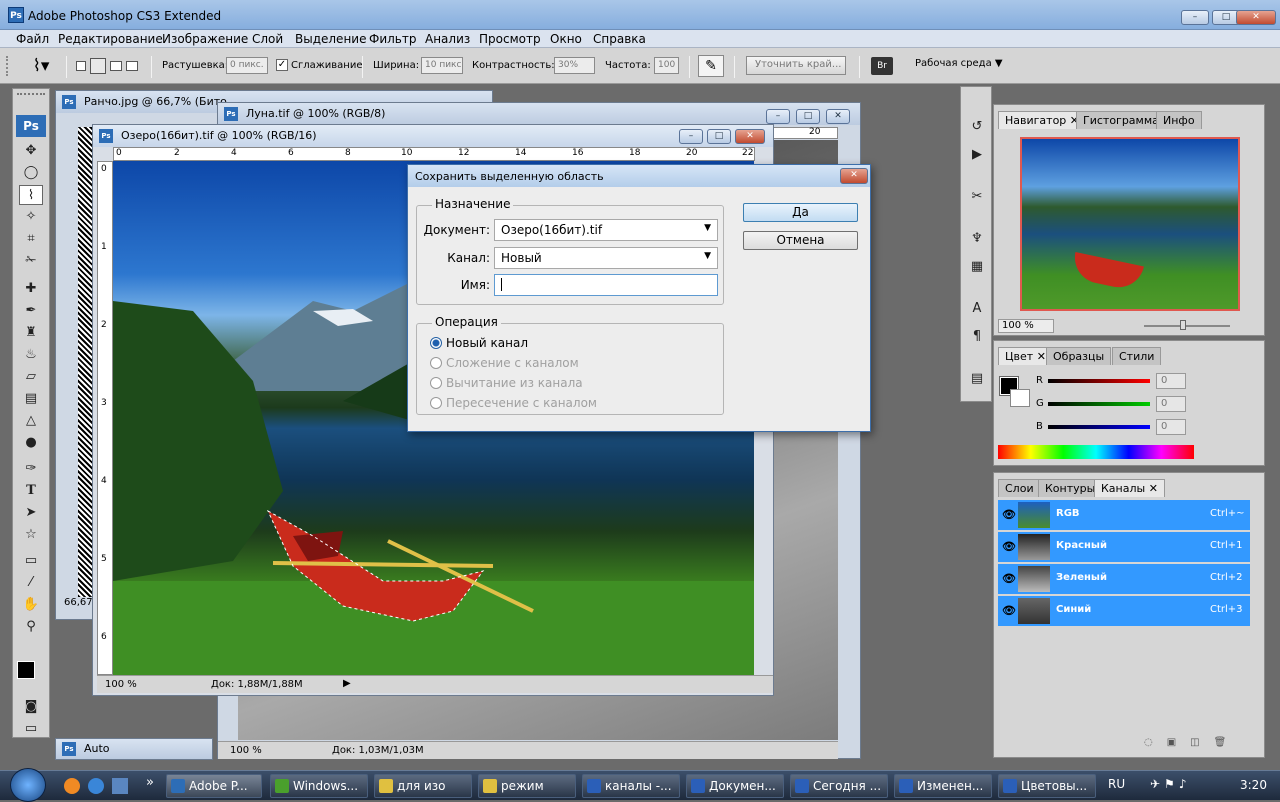 The height and width of the screenshot is (802, 1280). Describe the element at coordinates (31, 491) in the screenshot. I see `type-tool-icon: T` at that location.